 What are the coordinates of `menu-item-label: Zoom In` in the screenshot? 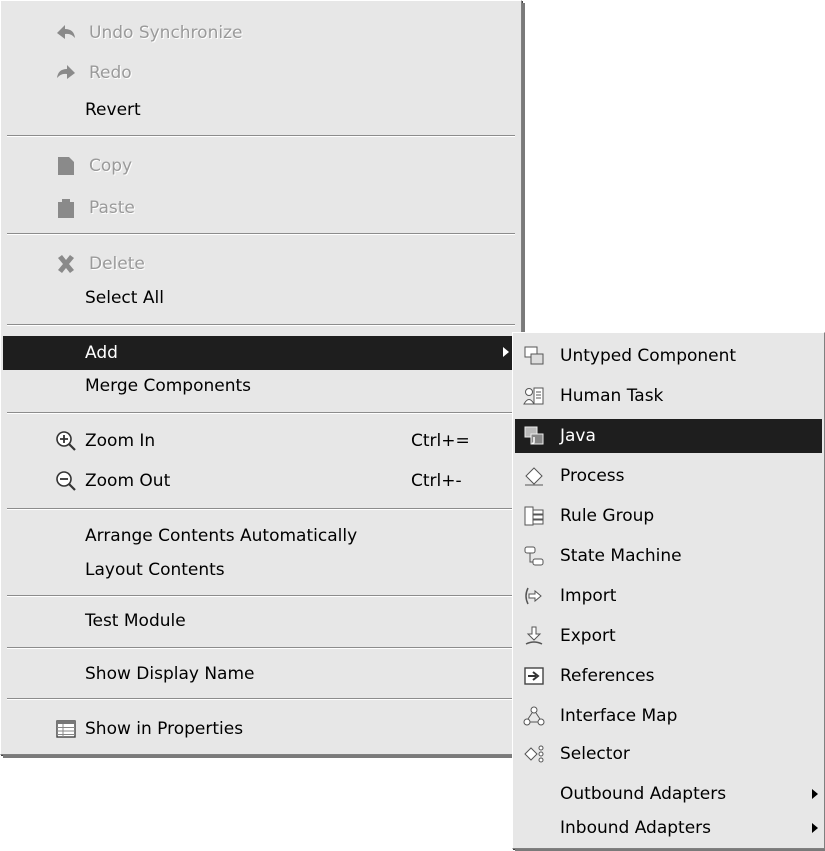 It's located at (120, 441).